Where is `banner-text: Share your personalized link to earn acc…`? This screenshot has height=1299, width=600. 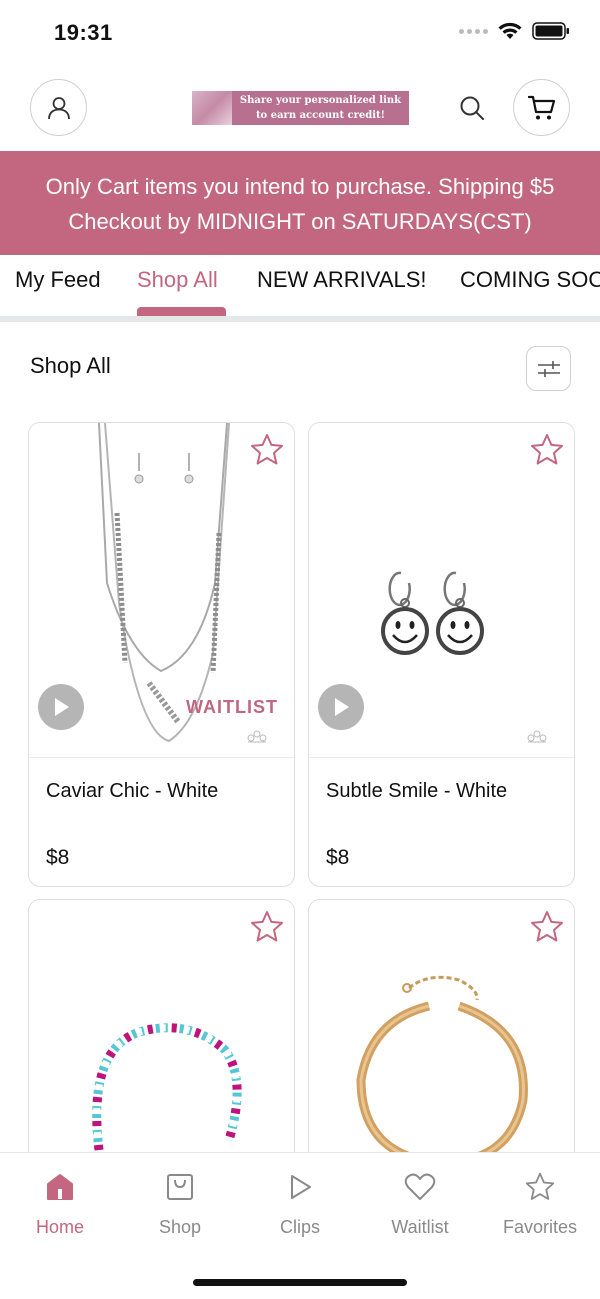 banner-text: Share your personalized link to earn acc… is located at coordinates (320, 108).